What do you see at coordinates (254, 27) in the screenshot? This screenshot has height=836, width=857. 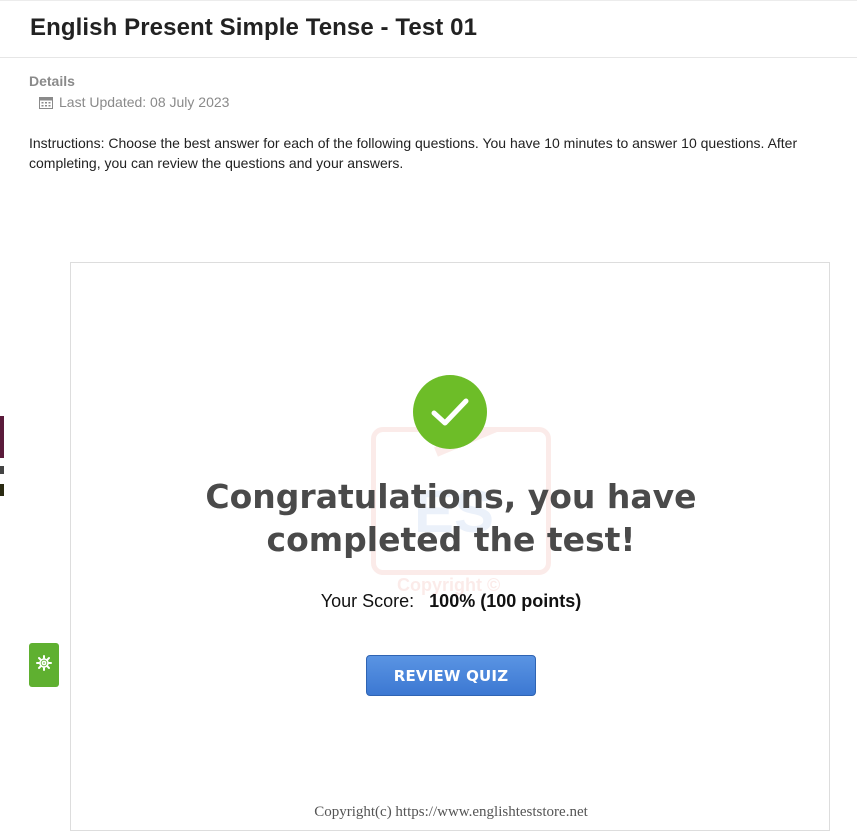 I see `page-title: English Present Simple Tense - Test 01` at bounding box center [254, 27].